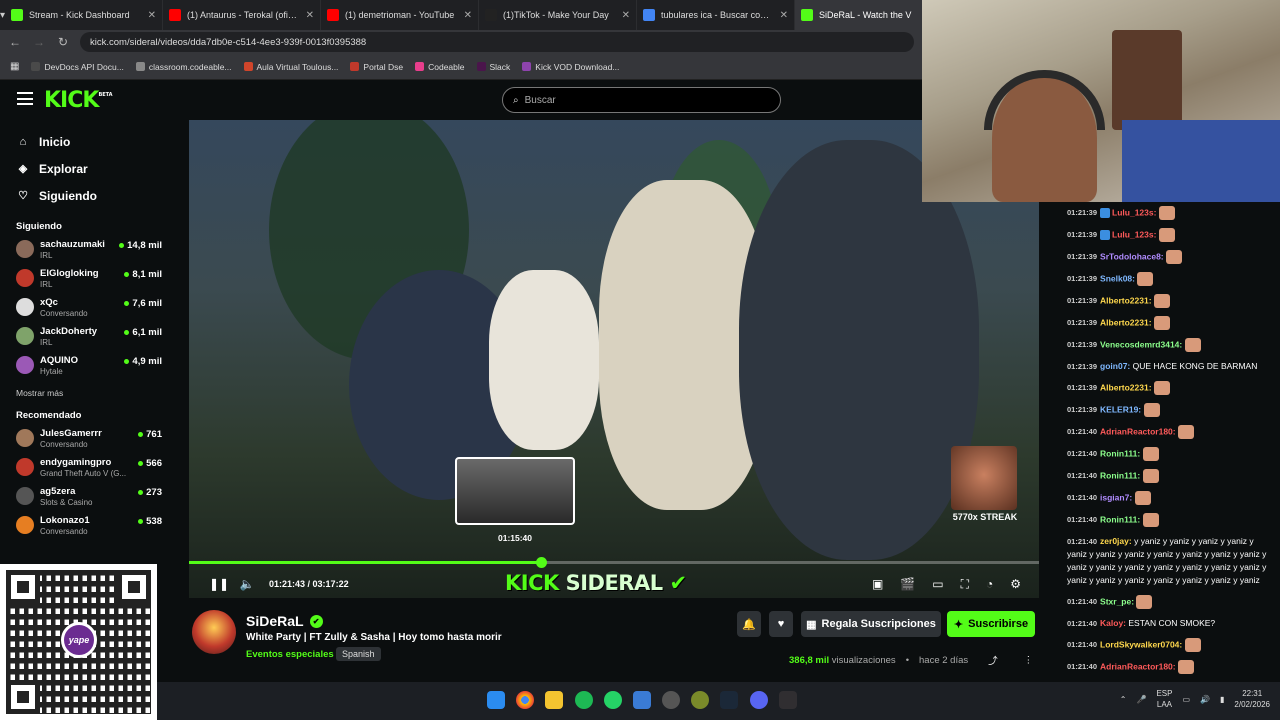  I want to click on chat-username: LordSkywalker0704:, so click(1141, 644).